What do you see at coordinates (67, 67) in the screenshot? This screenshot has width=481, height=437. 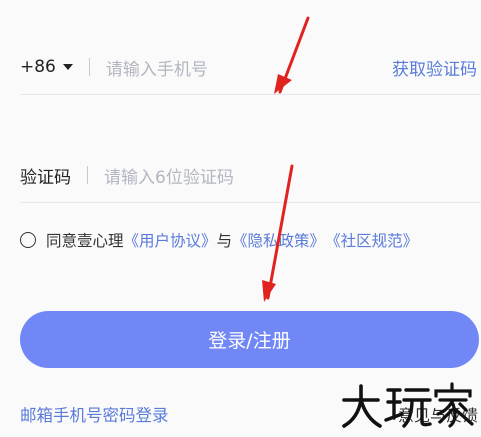 I see `chevron-down-icon` at bounding box center [67, 67].